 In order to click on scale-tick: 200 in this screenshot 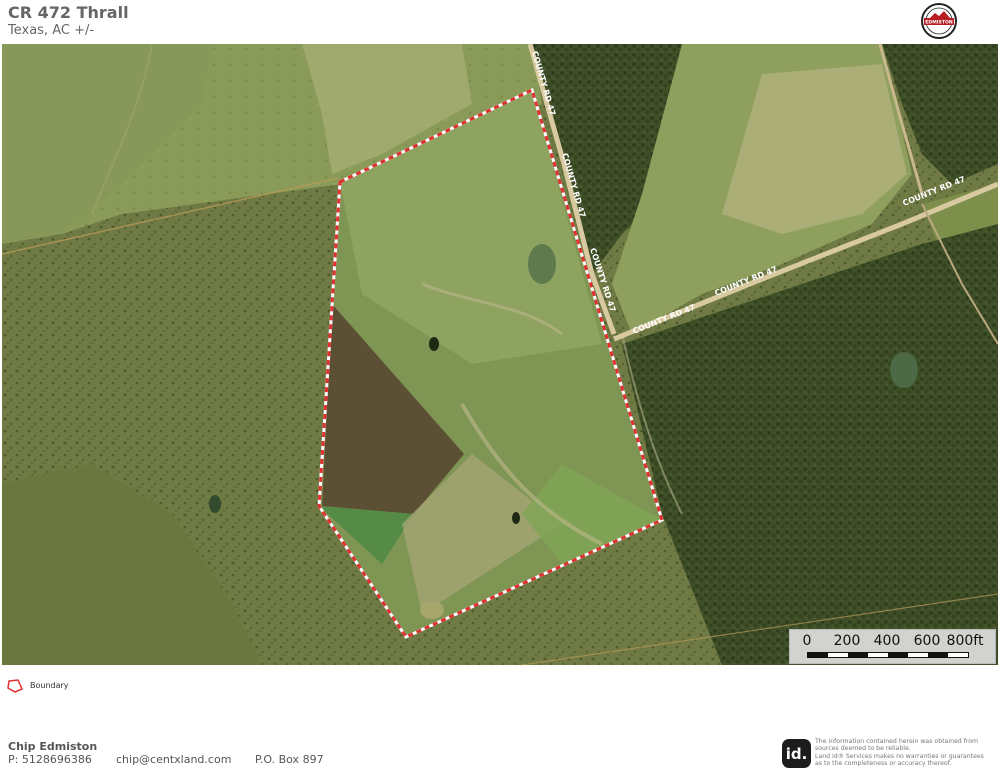, I will do `click(847, 641)`.